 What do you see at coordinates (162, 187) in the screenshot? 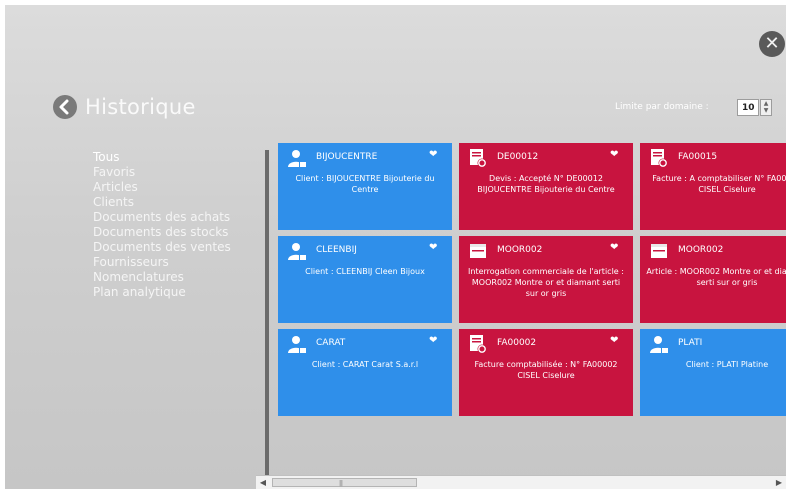
I see `sidebar-item-articles: Articles` at bounding box center [162, 187].